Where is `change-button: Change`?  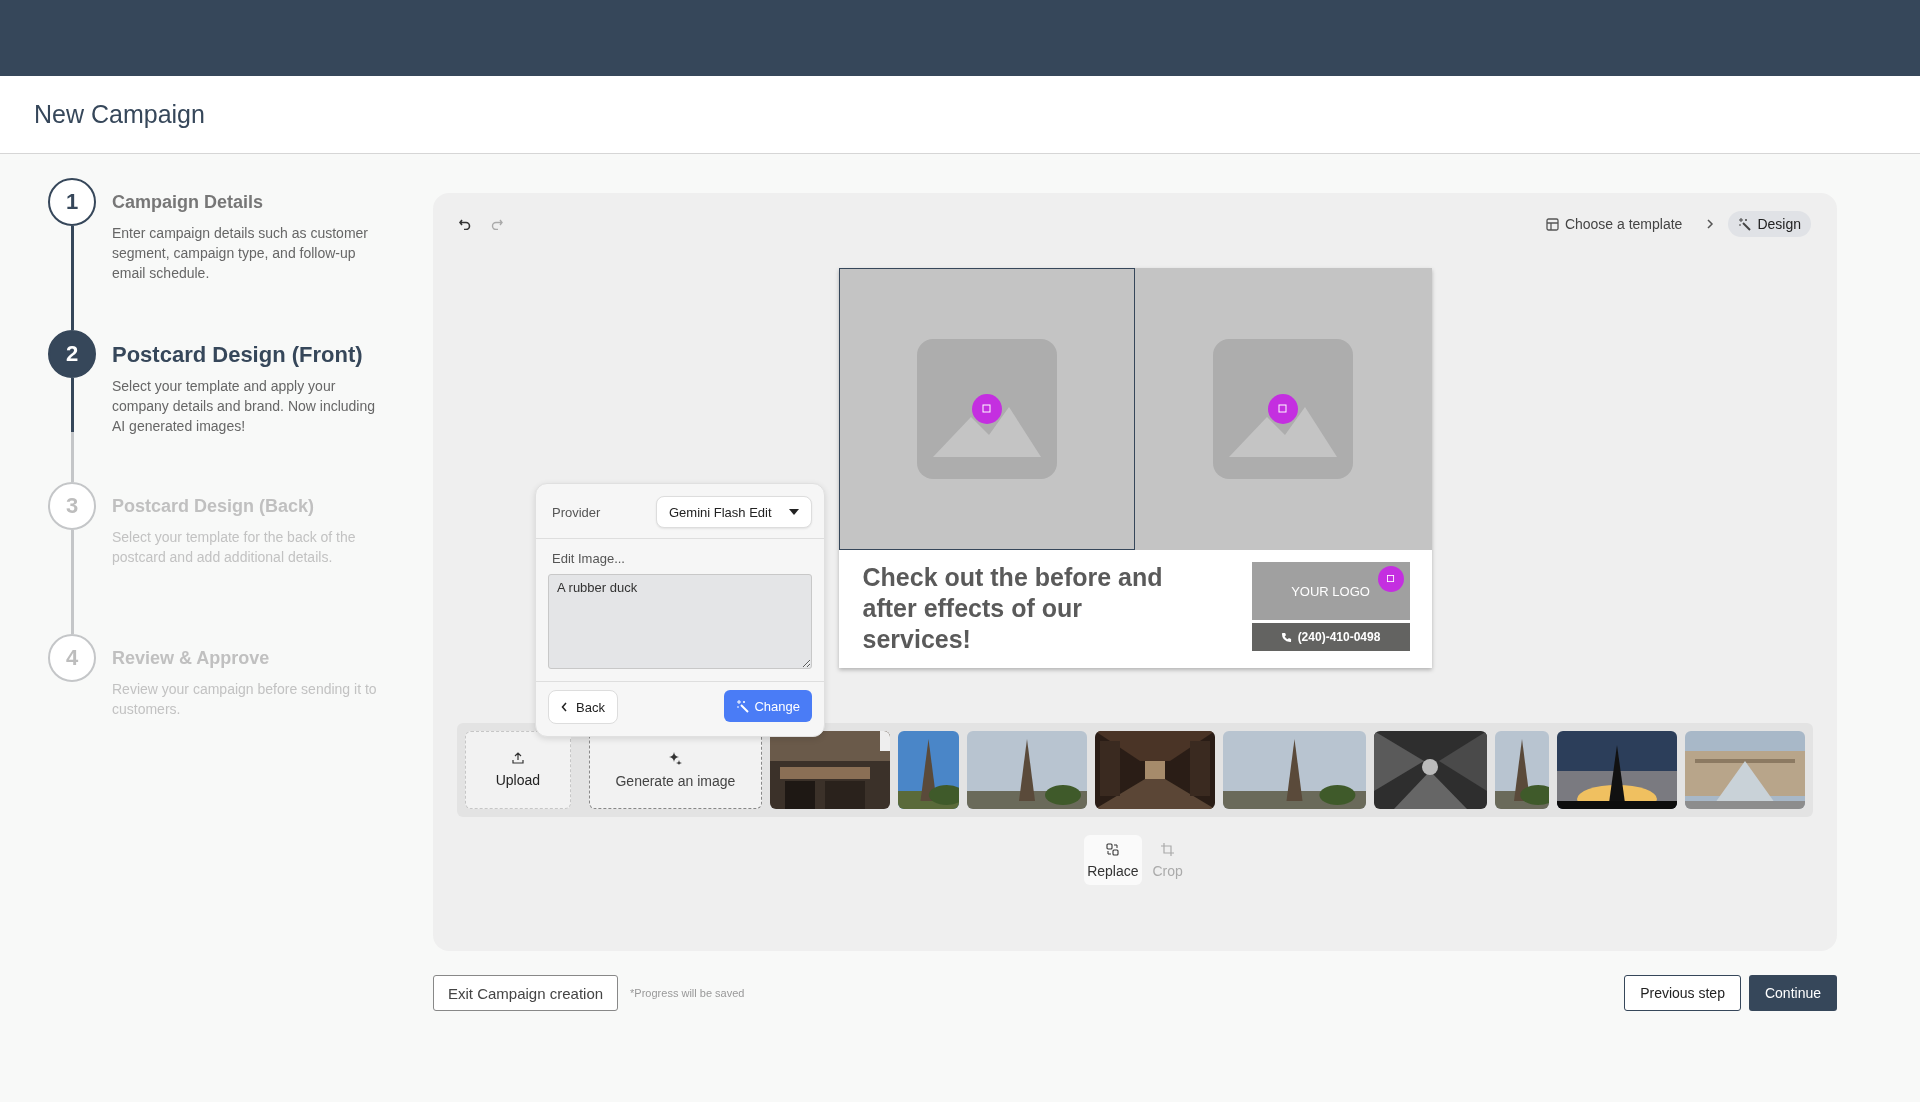
change-button: Change is located at coordinates (768, 706).